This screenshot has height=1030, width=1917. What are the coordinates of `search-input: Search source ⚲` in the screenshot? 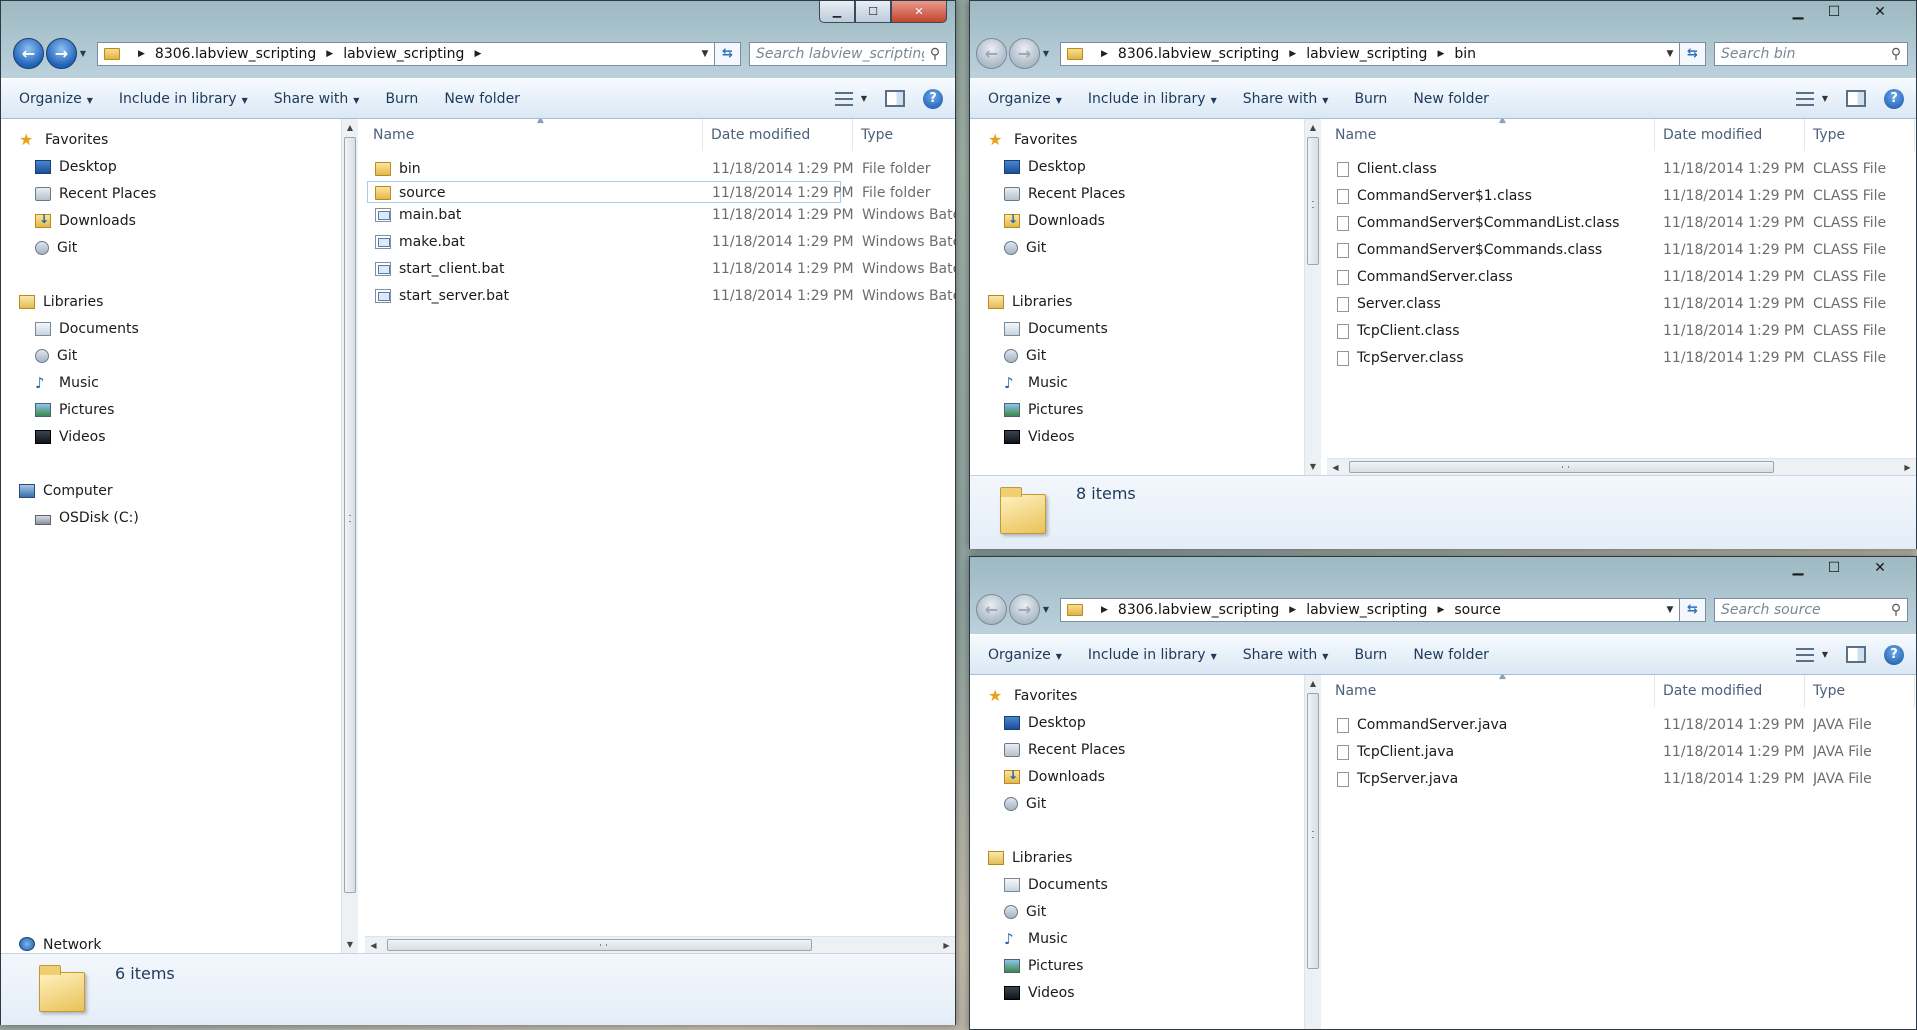 It's located at (1811, 609).